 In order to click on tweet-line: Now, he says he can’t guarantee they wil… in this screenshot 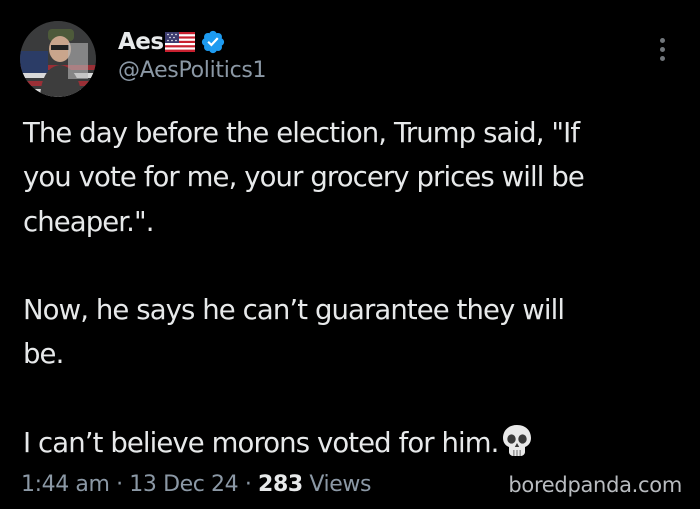, I will do `click(294, 310)`.